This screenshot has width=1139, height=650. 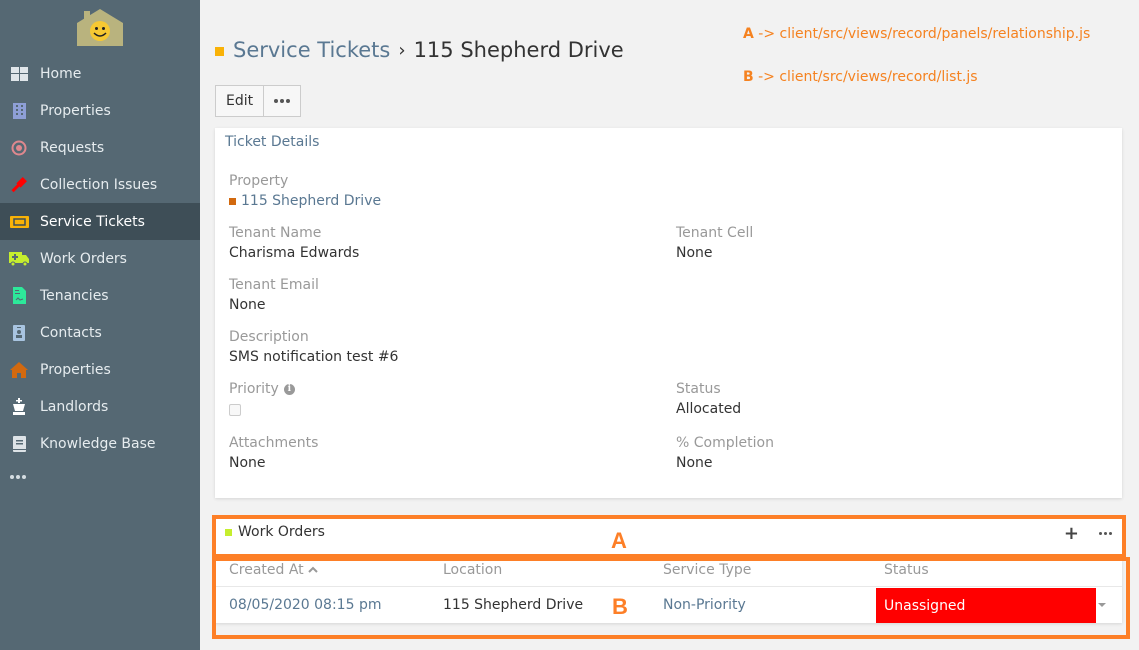 I want to click on edit-button: Edit, so click(x=239, y=101).